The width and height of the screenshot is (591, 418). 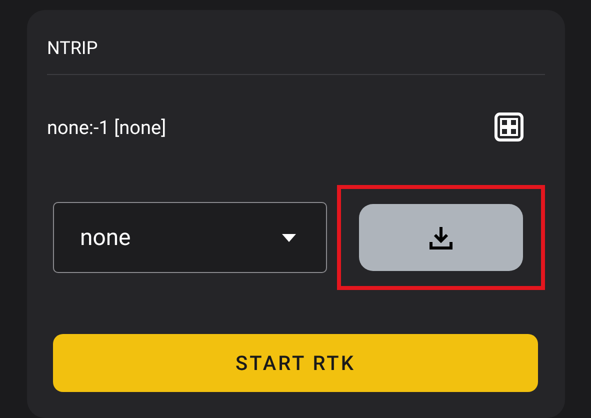 I want to click on download-button, so click(x=441, y=237).